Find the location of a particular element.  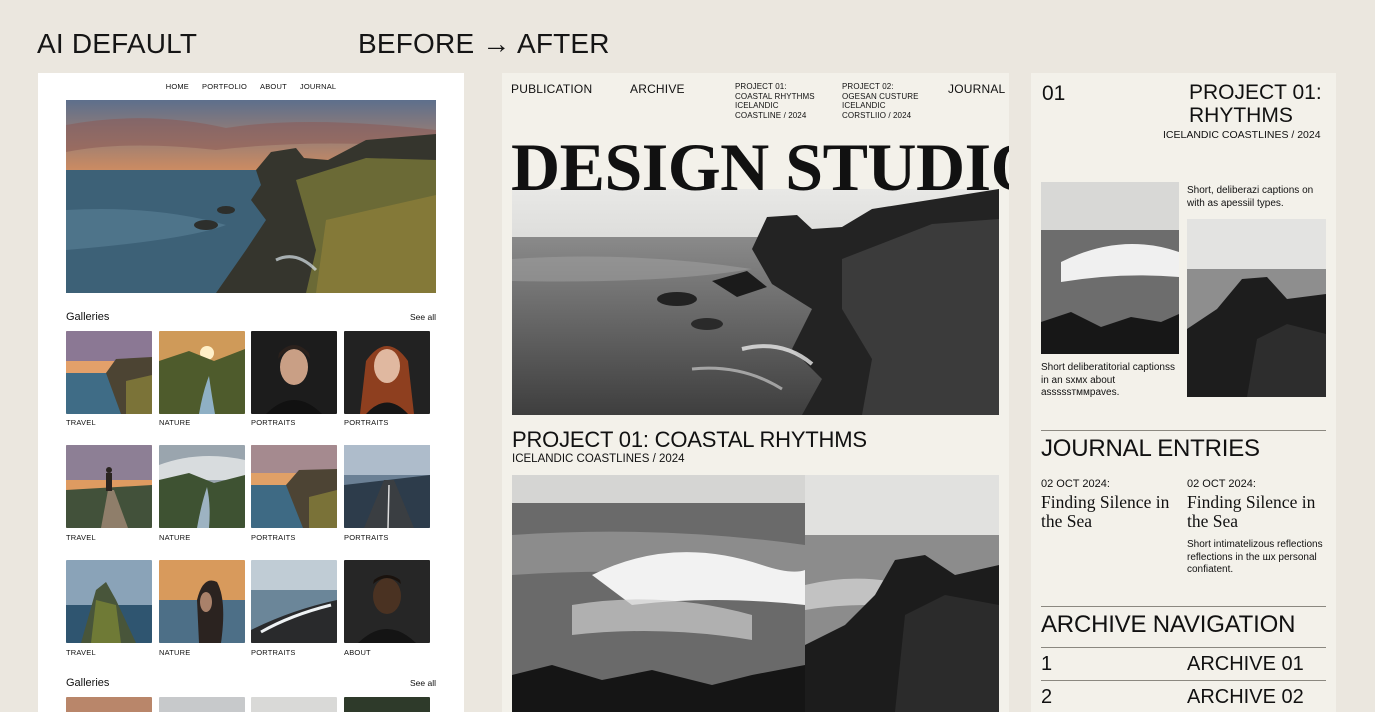

photo-bw-wave is located at coordinates (658, 593).